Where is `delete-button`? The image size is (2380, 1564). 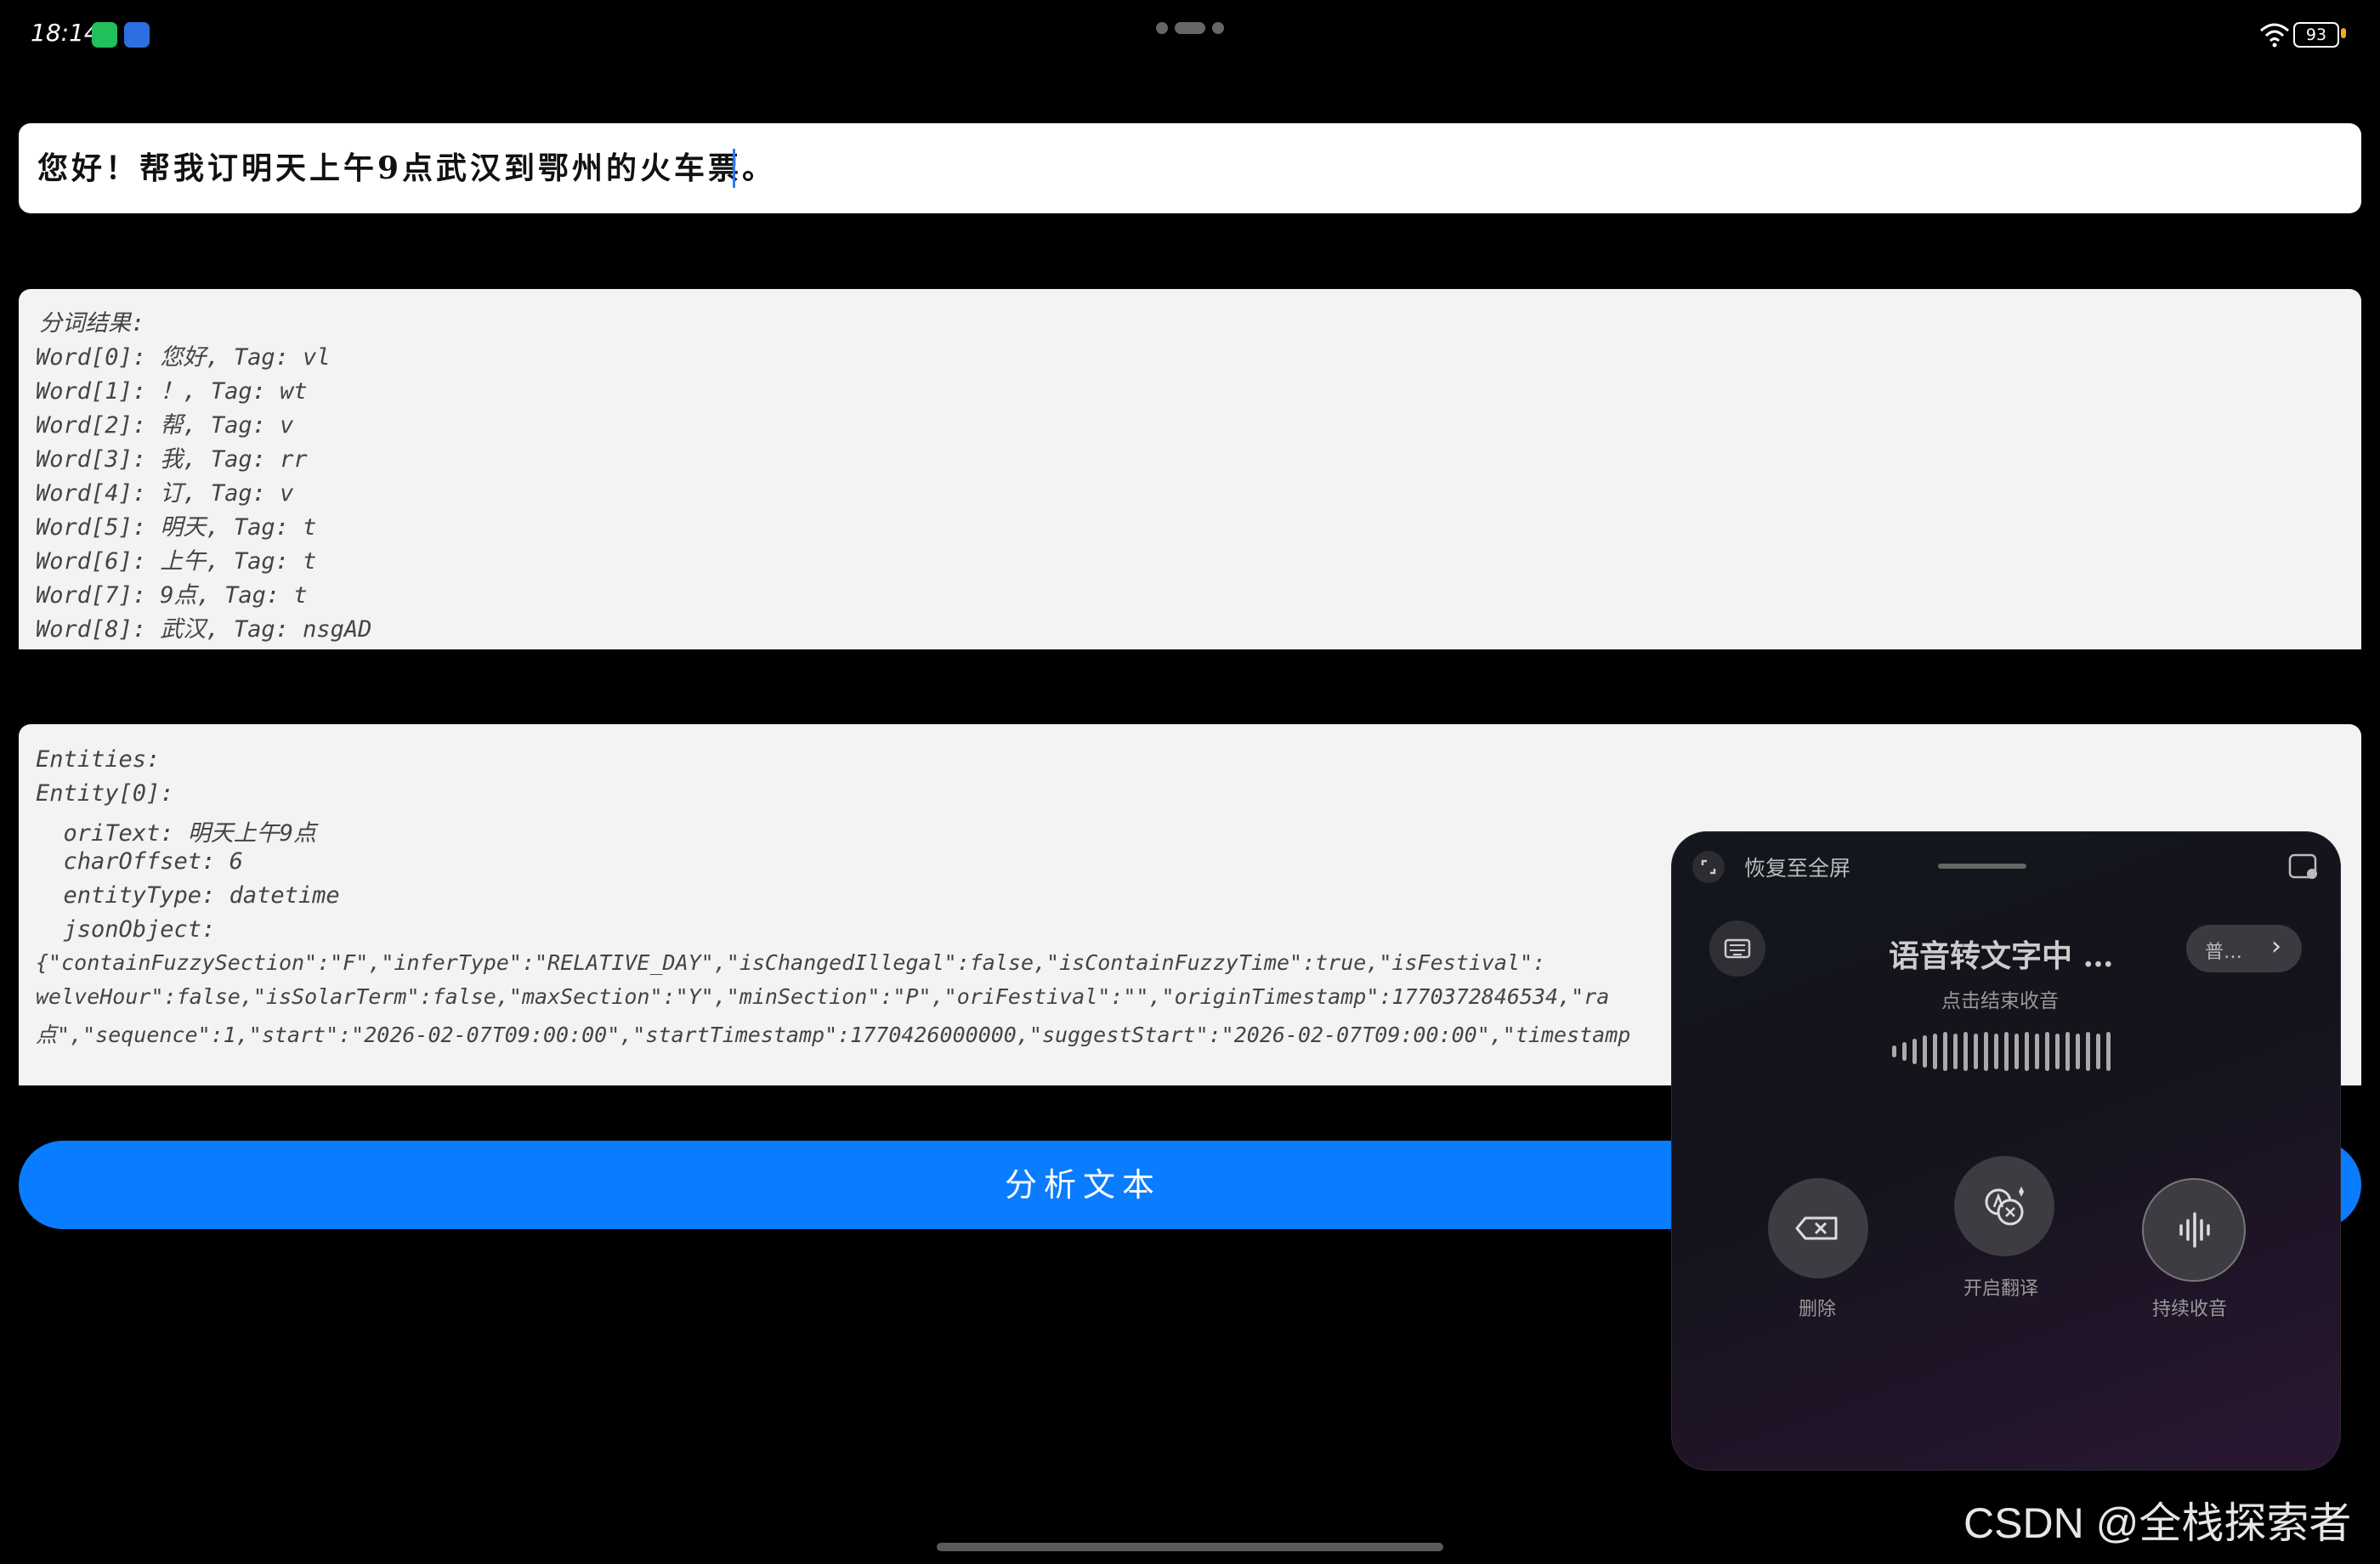 delete-button is located at coordinates (1818, 1228).